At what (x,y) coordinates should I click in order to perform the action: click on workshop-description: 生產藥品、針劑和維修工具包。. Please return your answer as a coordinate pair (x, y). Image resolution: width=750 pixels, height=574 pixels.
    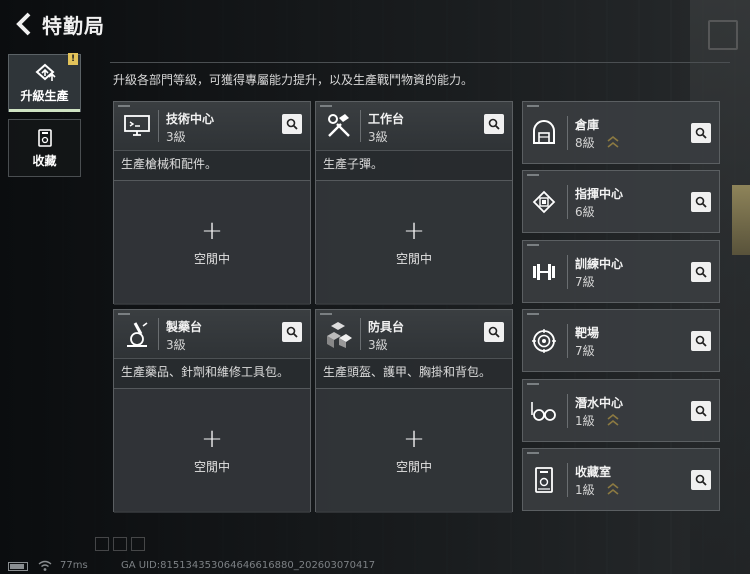
    Looking at the image, I should click on (212, 373).